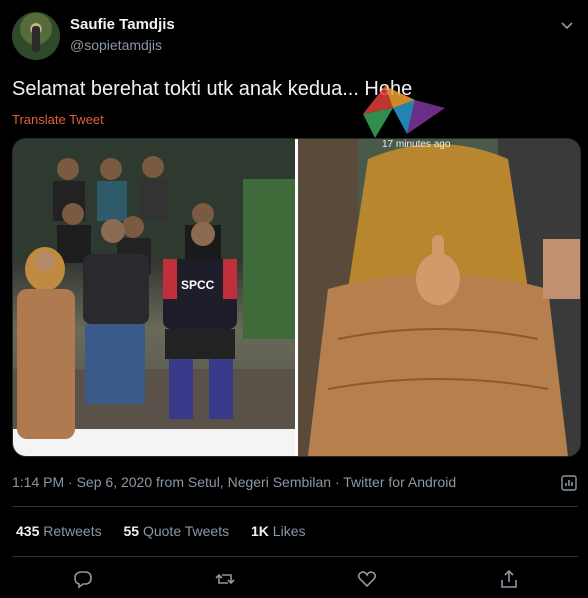 The width and height of the screenshot is (588, 598). Describe the element at coordinates (58, 119) in the screenshot. I see `translate-tweet-link: Translate Tweet` at that location.